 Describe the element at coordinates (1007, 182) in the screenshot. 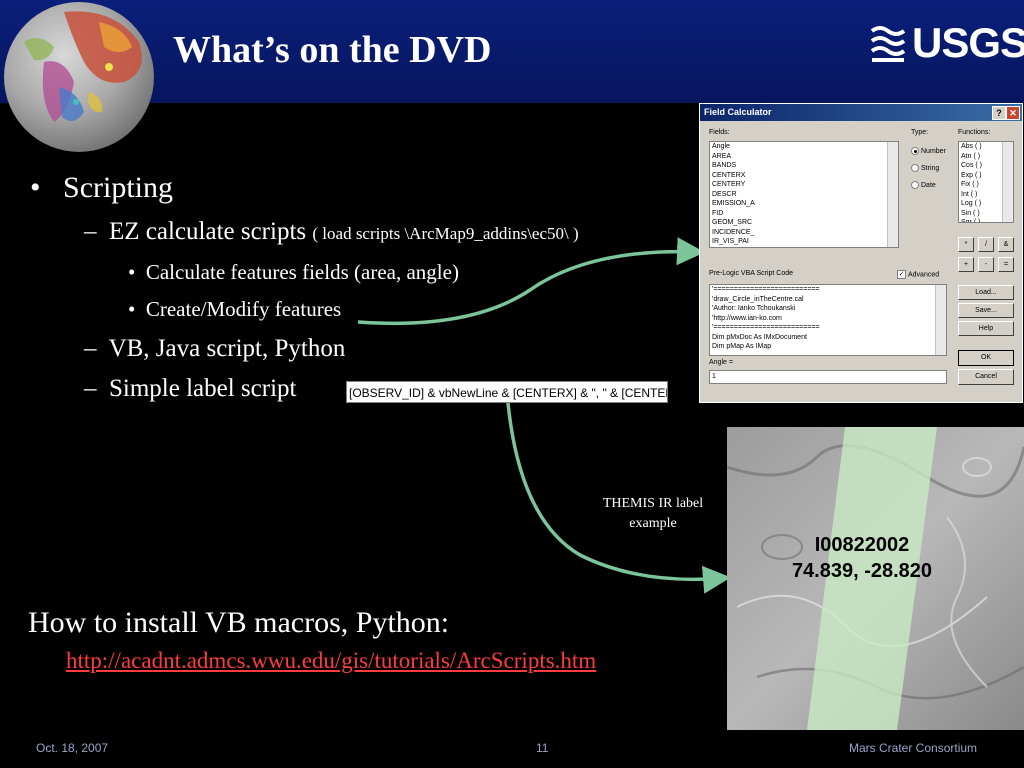

I see `functions-scrollbar` at that location.